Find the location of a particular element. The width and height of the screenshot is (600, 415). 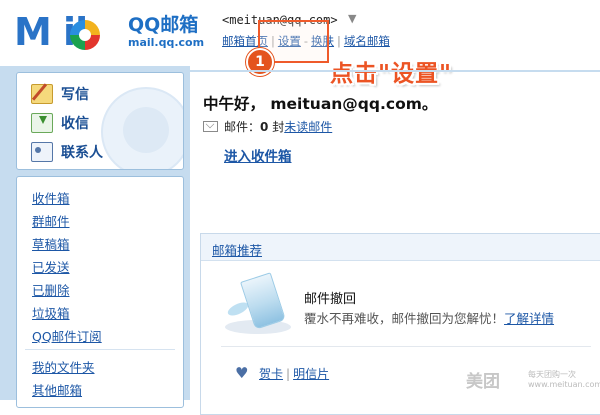

link-domain-mail: 域名邮箱 is located at coordinates (367, 41).